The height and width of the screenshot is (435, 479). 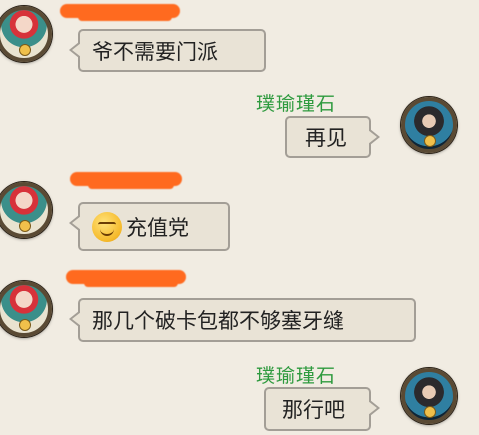 What do you see at coordinates (157, 227) in the screenshot?
I see `message-text: 充值党` at bounding box center [157, 227].